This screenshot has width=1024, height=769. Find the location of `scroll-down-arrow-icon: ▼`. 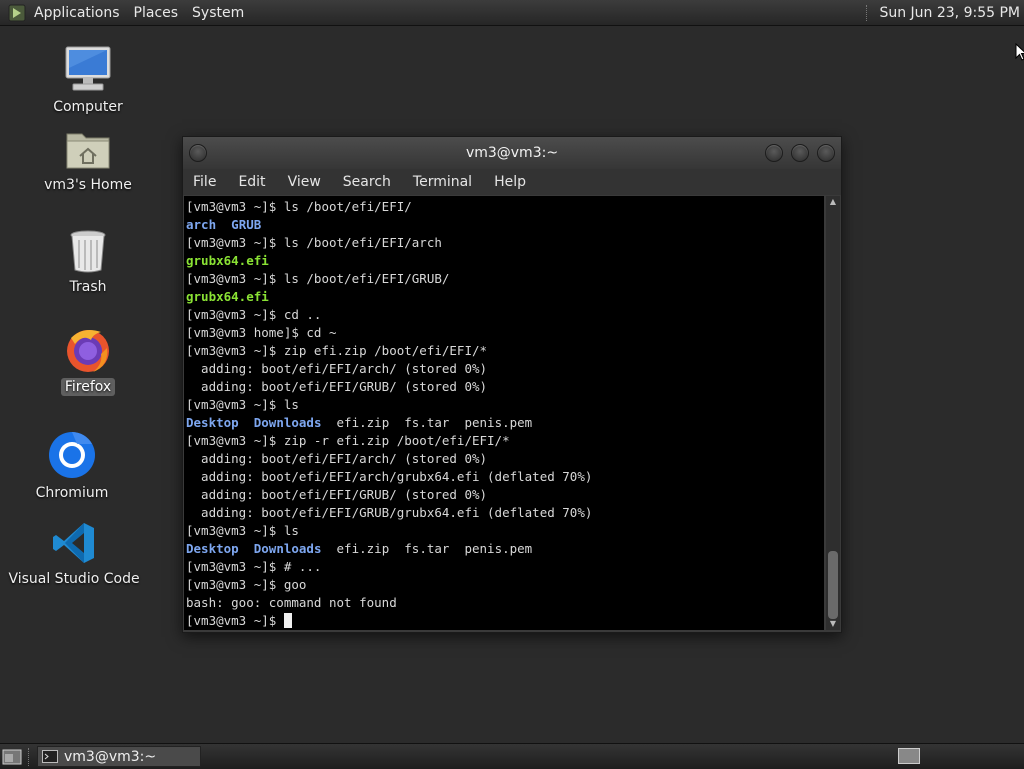

scroll-down-arrow-icon: ▼ is located at coordinates (833, 624).